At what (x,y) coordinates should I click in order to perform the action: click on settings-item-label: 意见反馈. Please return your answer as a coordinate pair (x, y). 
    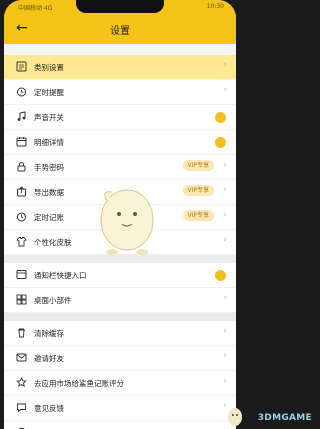
    Looking at the image, I should click on (49, 408).